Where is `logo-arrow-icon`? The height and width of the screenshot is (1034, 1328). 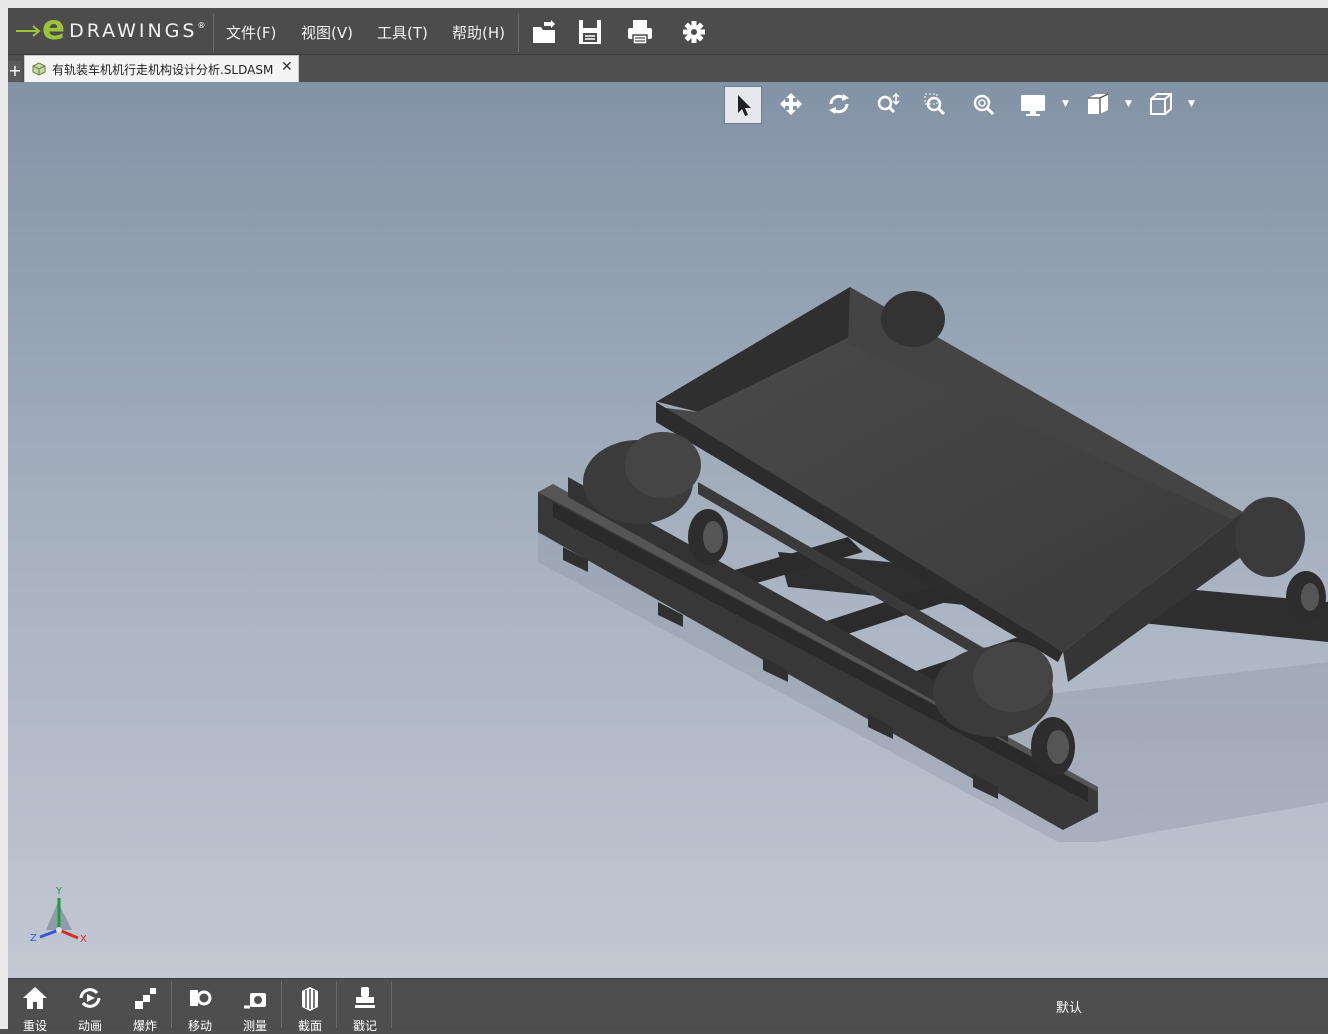
logo-arrow-icon is located at coordinates (28, 31).